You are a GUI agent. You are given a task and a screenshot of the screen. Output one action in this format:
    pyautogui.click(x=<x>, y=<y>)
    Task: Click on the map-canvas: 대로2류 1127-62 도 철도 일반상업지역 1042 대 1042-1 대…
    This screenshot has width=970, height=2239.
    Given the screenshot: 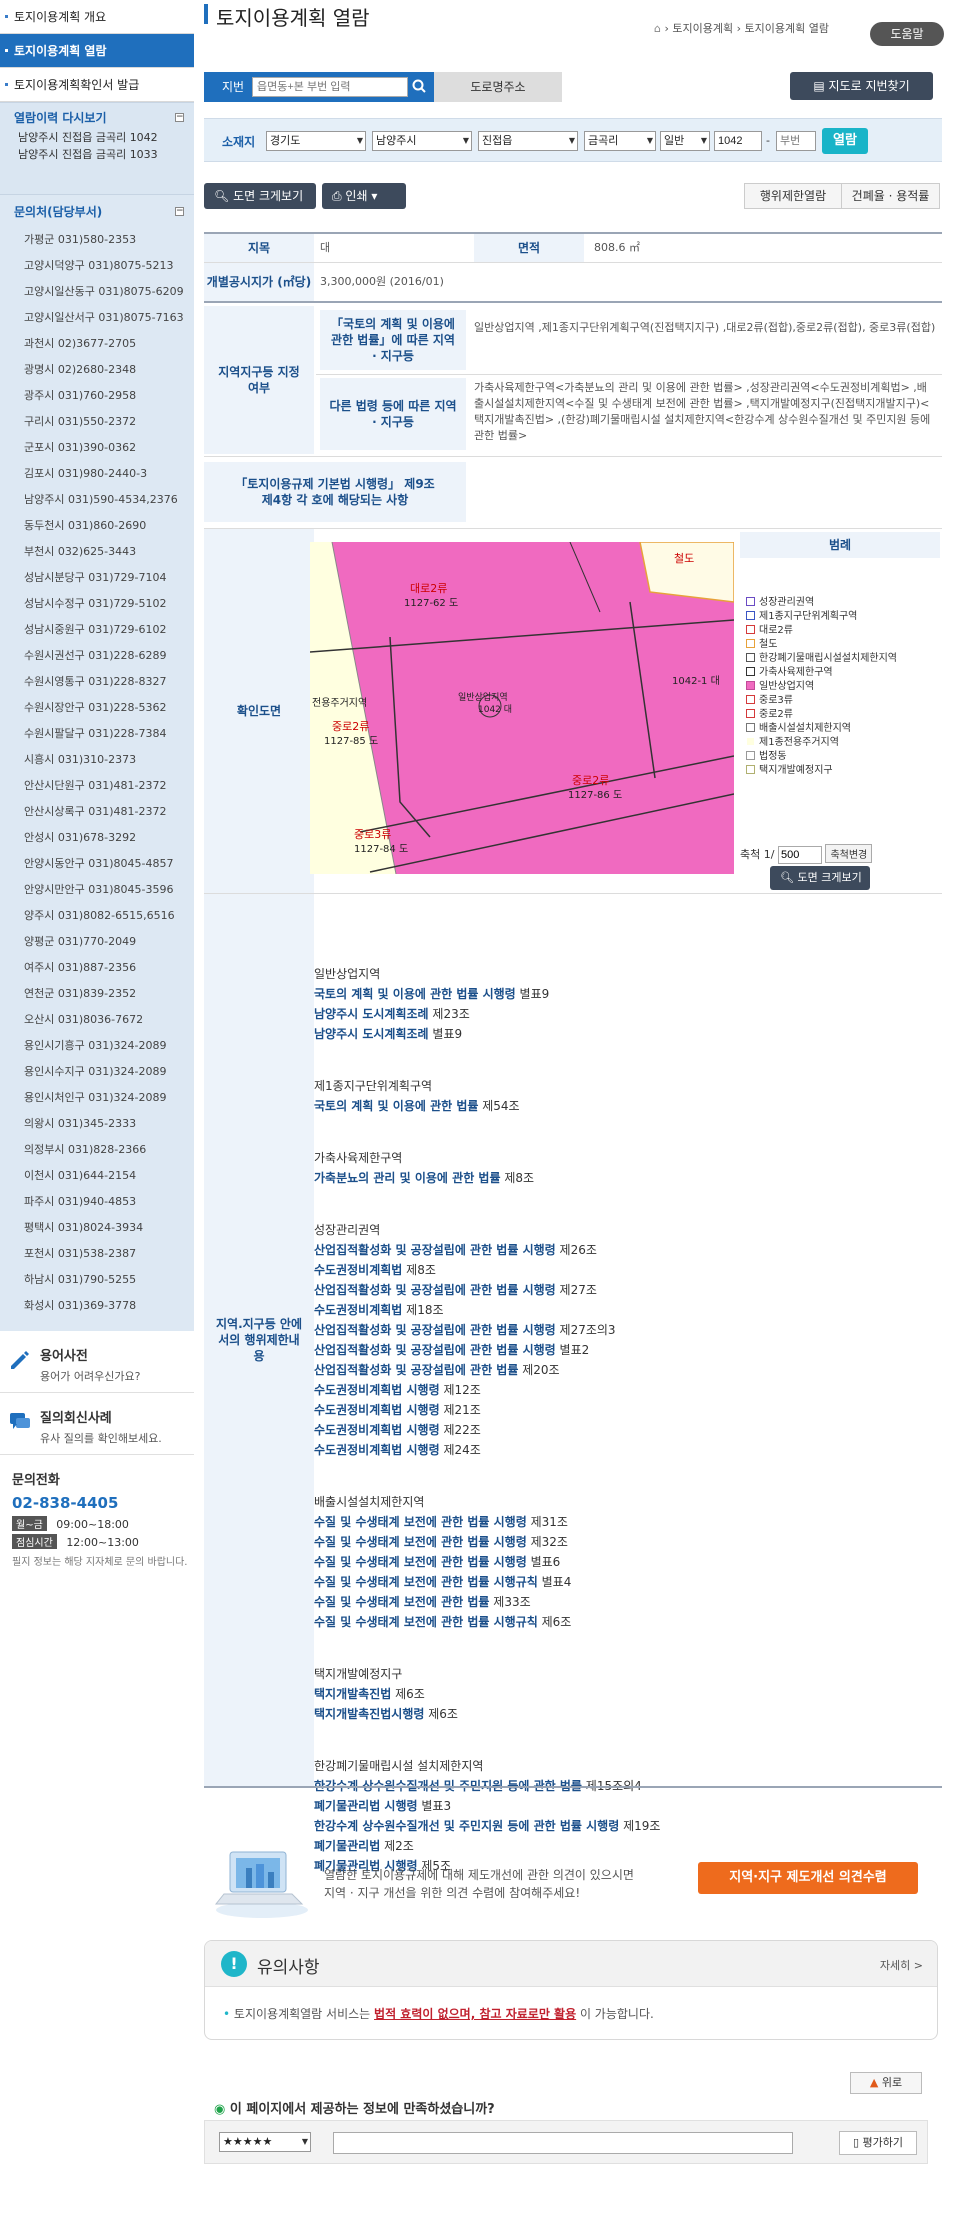 What is the action you would take?
    pyautogui.click(x=522, y=708)
    